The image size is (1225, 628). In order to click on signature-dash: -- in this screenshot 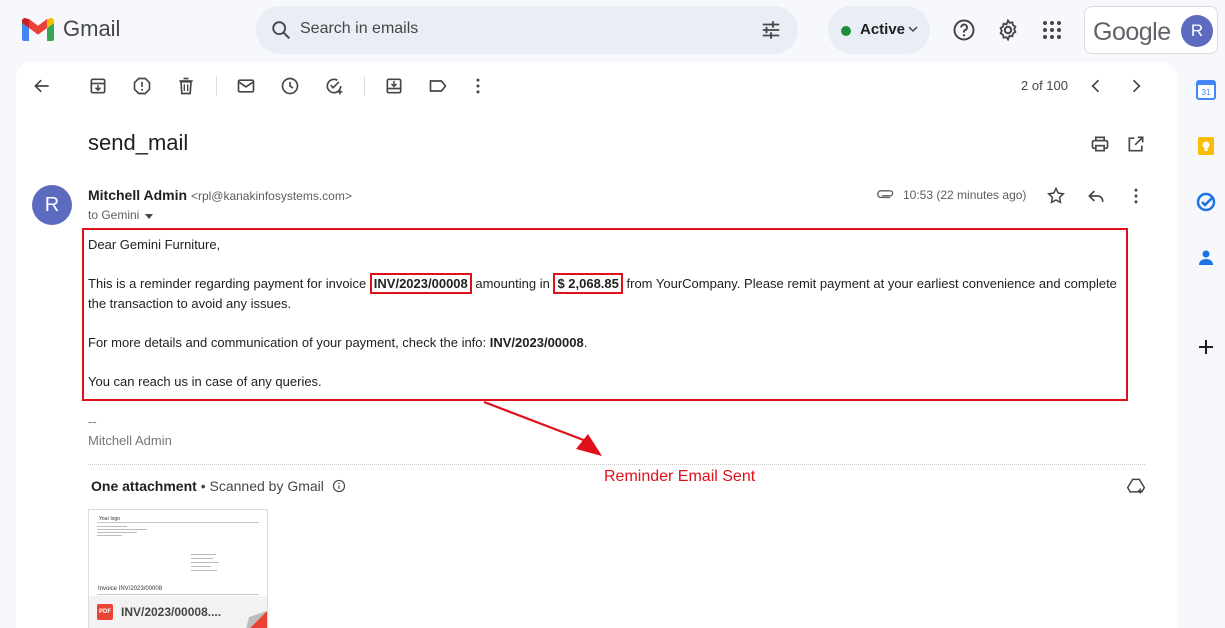, I will do `click(92, 421)`.